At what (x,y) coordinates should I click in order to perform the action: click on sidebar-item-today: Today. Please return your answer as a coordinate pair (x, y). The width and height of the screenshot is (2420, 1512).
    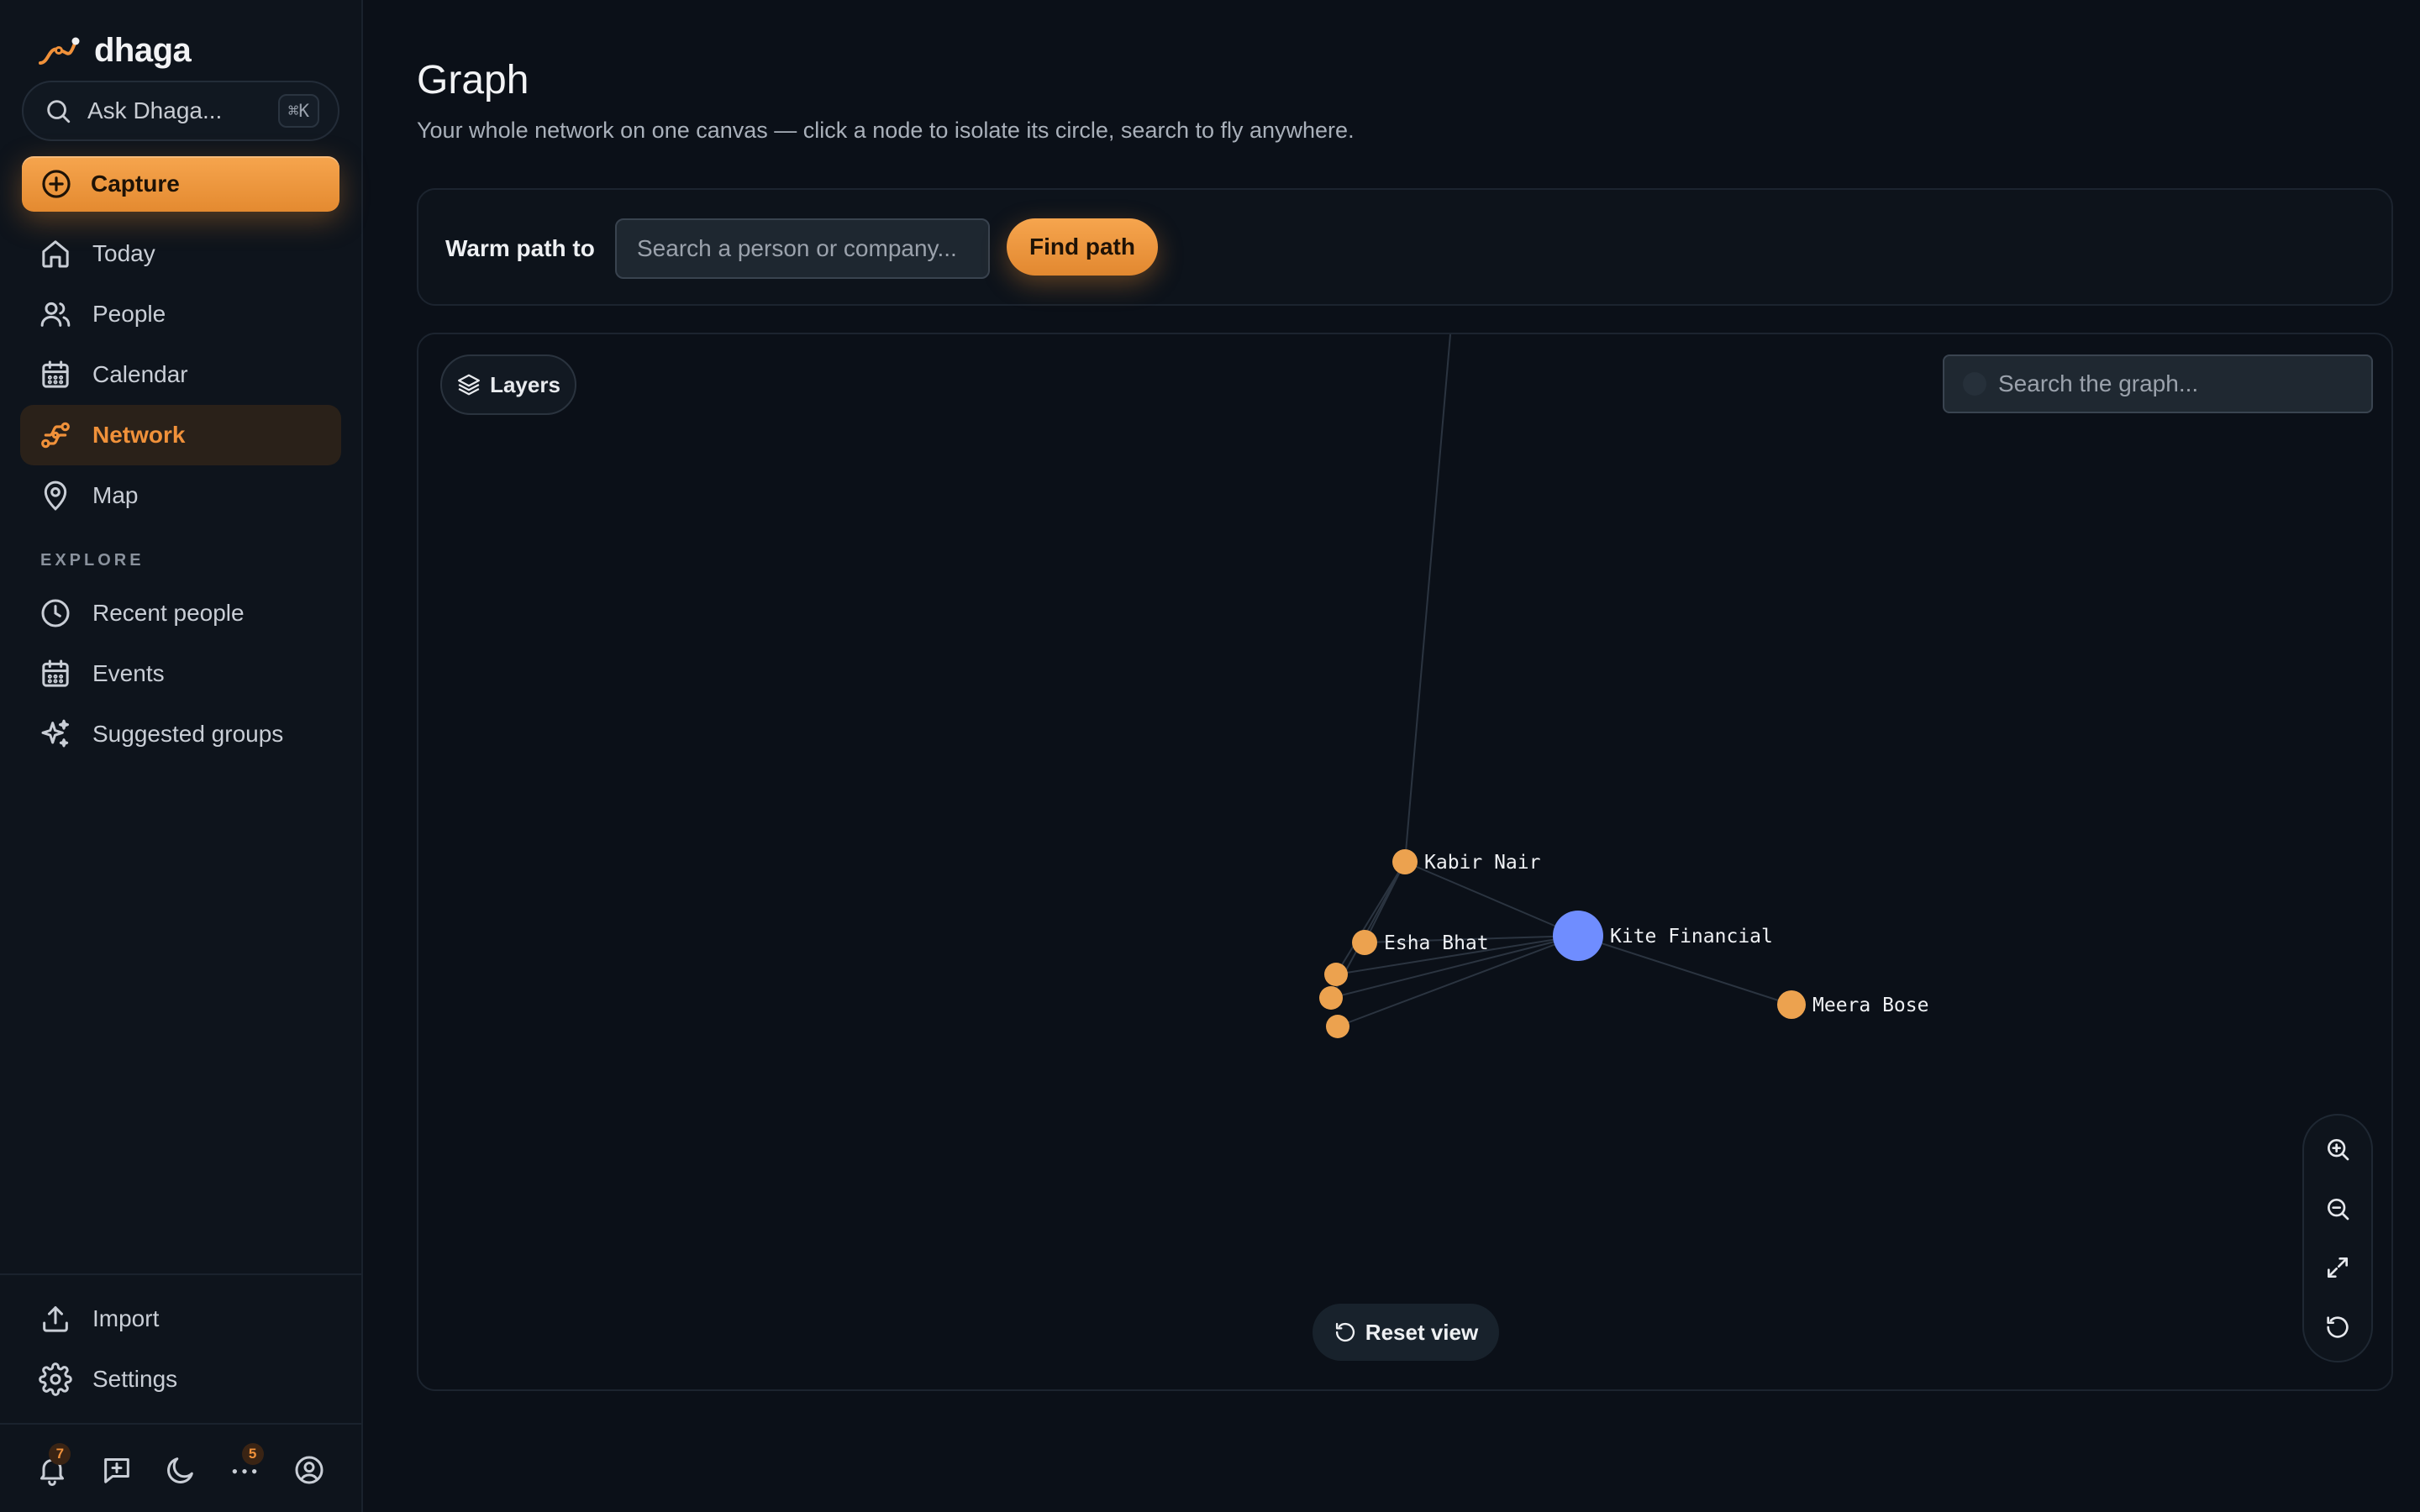
    Looking at the image, I should click on (180, 253).